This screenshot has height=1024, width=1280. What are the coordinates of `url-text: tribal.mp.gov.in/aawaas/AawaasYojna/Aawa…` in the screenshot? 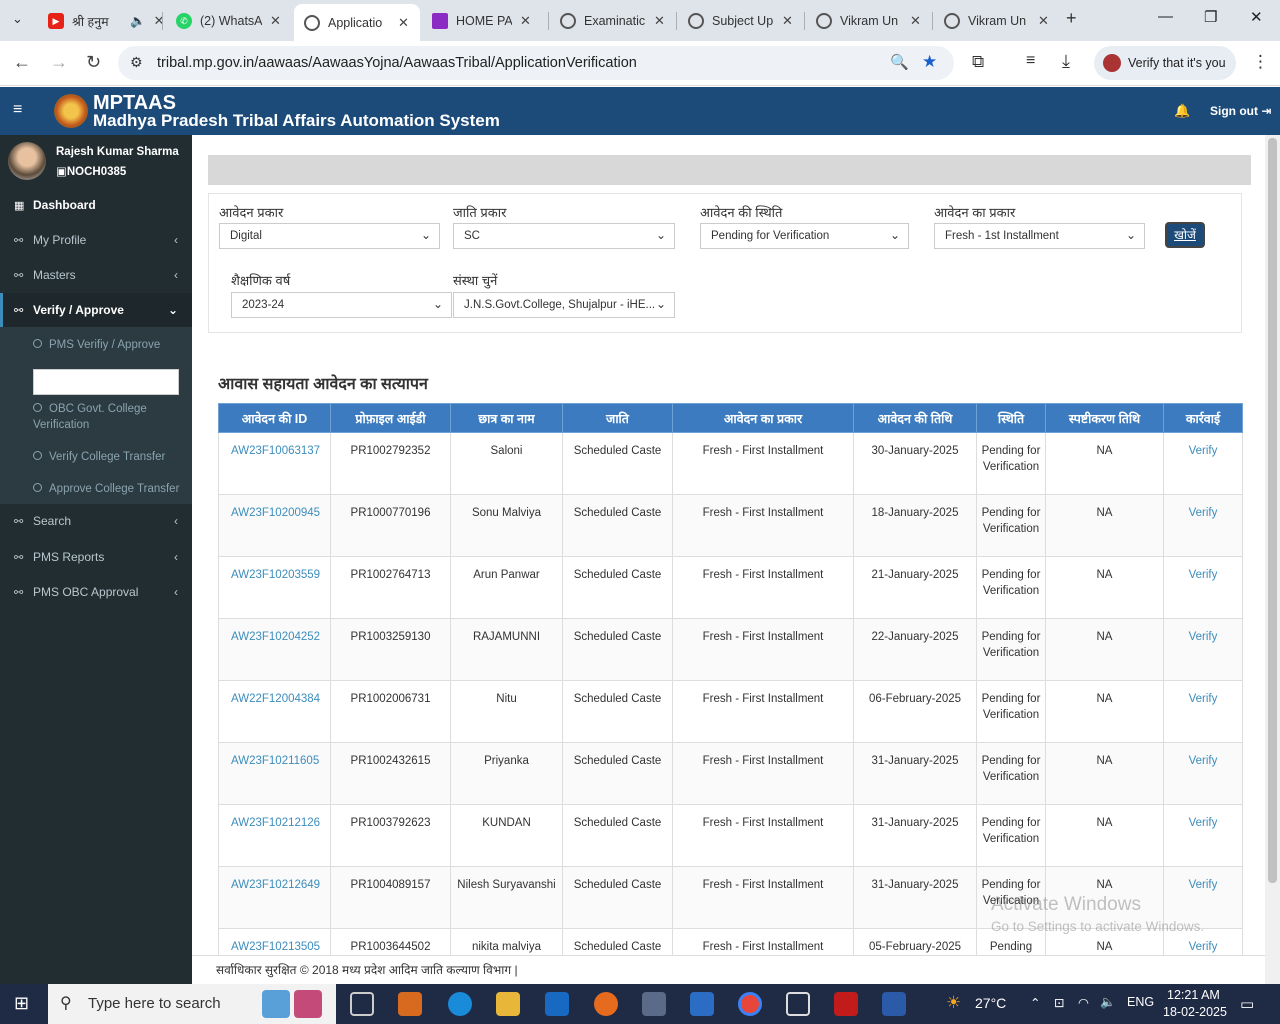 It's located at (397, 63).